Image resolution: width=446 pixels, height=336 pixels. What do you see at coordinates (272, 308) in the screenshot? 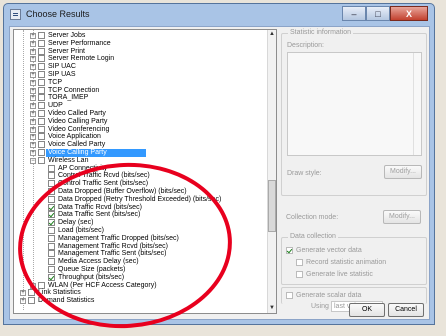
I see `scroll-down-arrow-icon: ▼` at bounding box center [272, 308].